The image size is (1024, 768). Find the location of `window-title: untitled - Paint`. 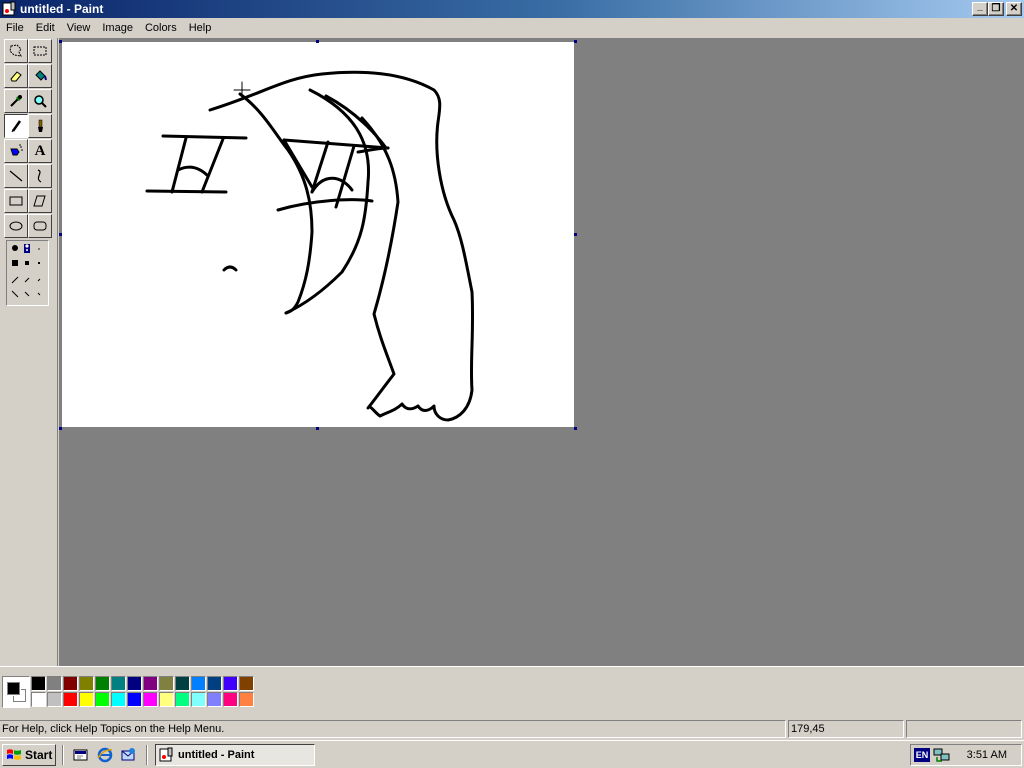

window-title: untitled - Paint is located at coordinates (62, 9).